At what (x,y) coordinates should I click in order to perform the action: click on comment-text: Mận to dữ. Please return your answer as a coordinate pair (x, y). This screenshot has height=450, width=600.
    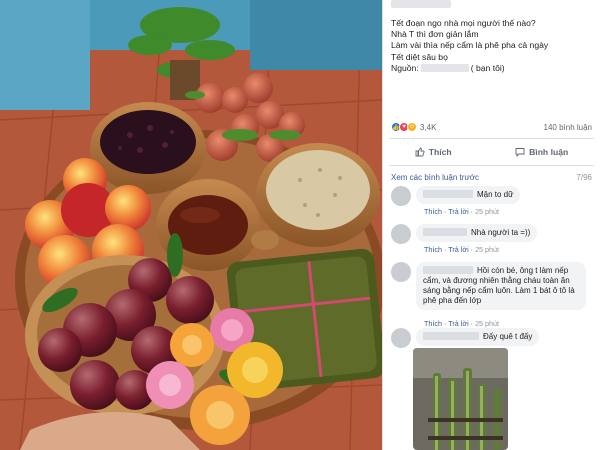
    Looking at the image, I should click on (495, 194).